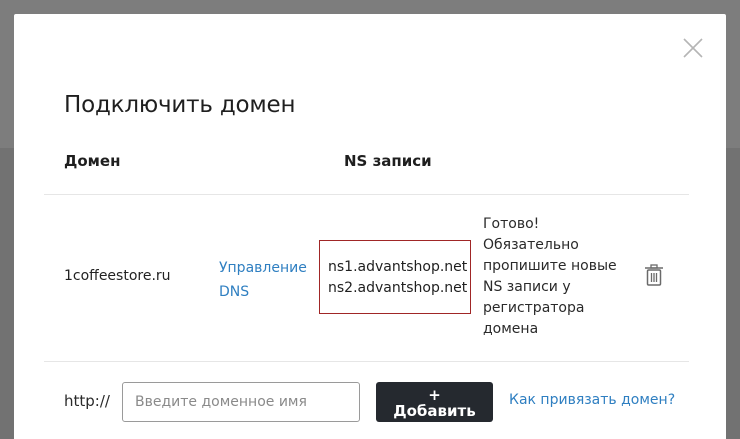 This screenshot has height=439, width=740. Describe the element at coordinates (398, 288) in the screenshot. I see `ns-record-2: ns2.advantshop.net` at that location.